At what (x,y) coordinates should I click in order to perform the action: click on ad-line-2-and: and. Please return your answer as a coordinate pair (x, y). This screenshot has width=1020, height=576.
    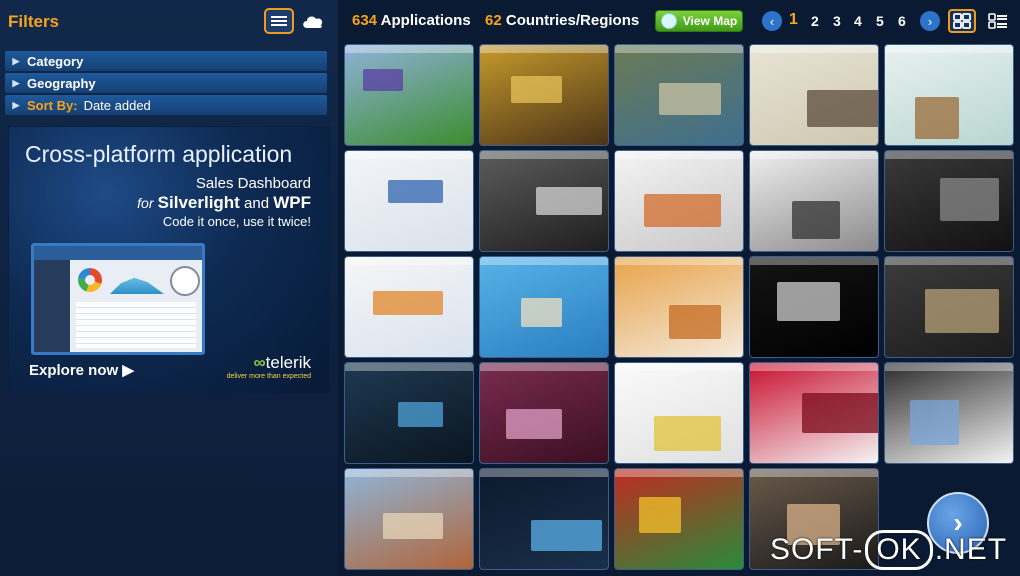
    Looking at the image, I should click on (257, 203).